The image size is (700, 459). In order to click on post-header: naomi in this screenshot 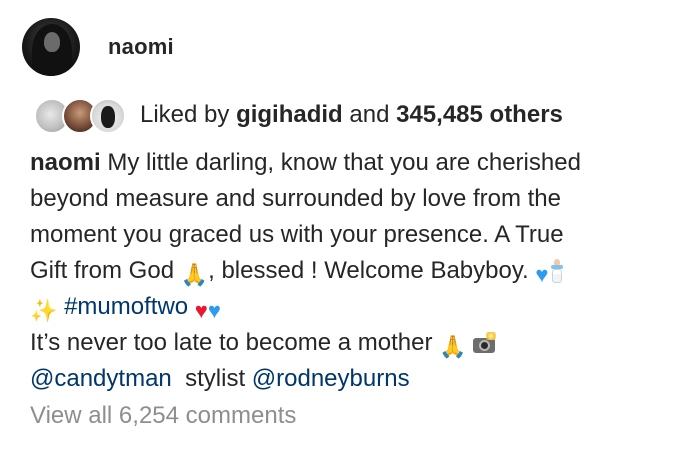, I will do `click(98, 47)`.